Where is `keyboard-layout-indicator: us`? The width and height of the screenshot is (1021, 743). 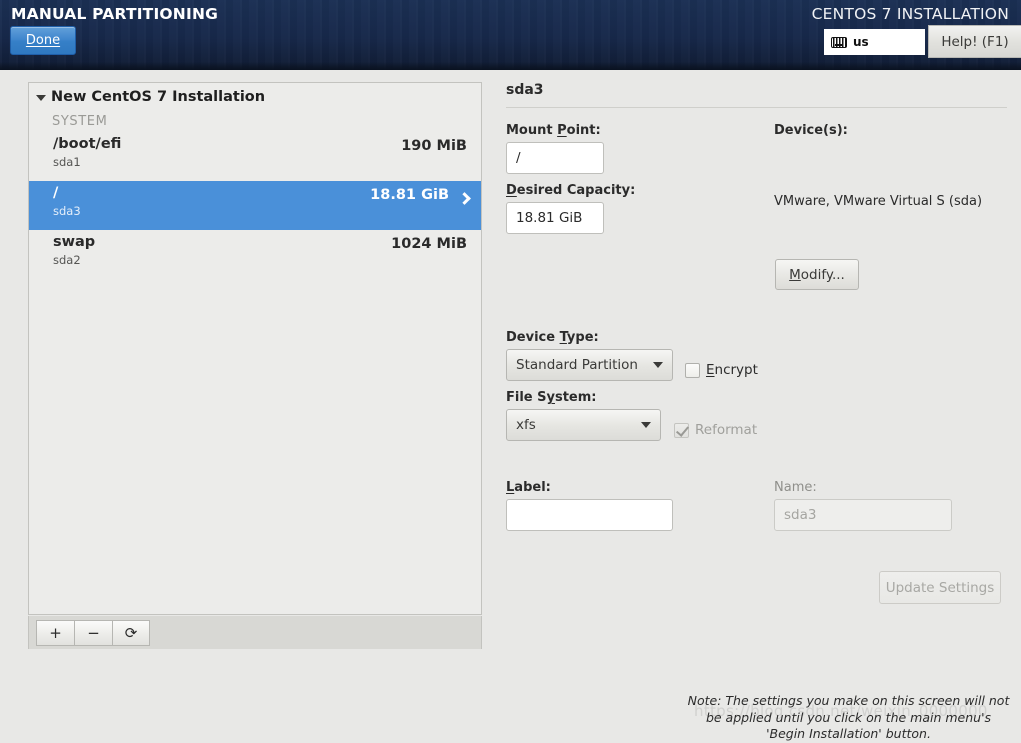 keyboard-layout-indicator: us is located at coordinates (874, 42).